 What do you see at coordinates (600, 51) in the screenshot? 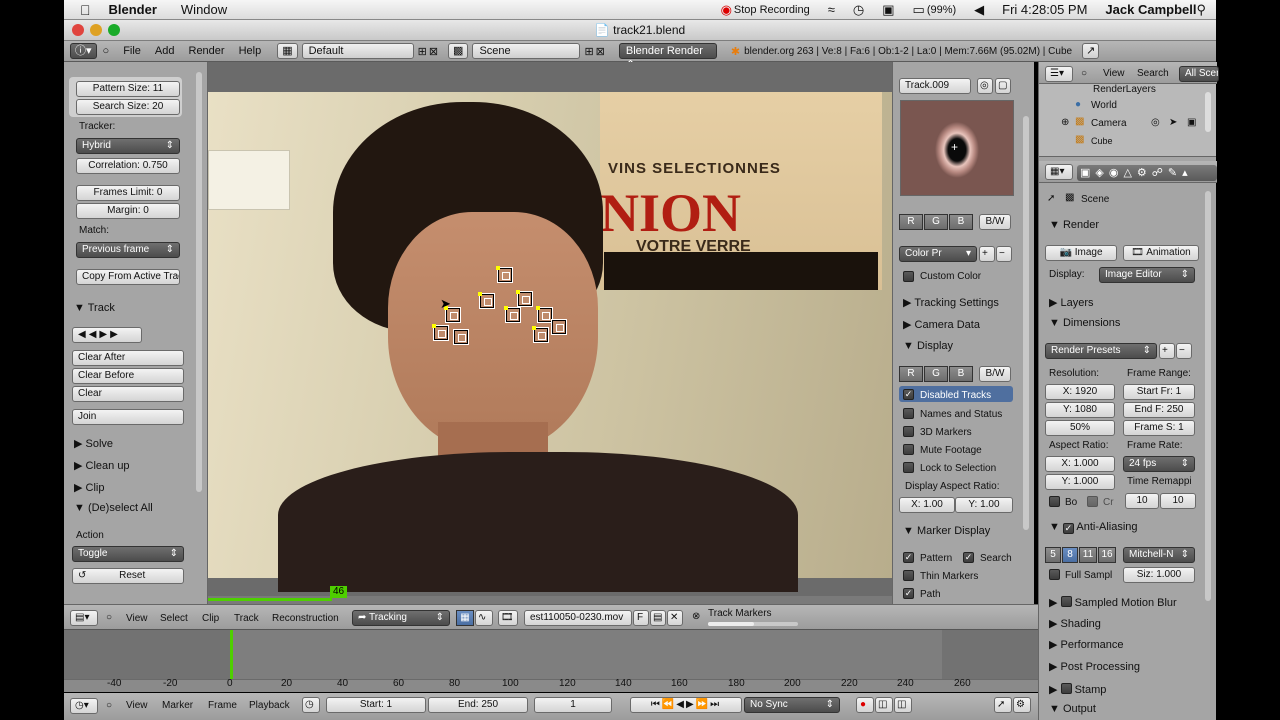
I see `remove-scene-icon: ⊠` at bounding box center [600, 51].